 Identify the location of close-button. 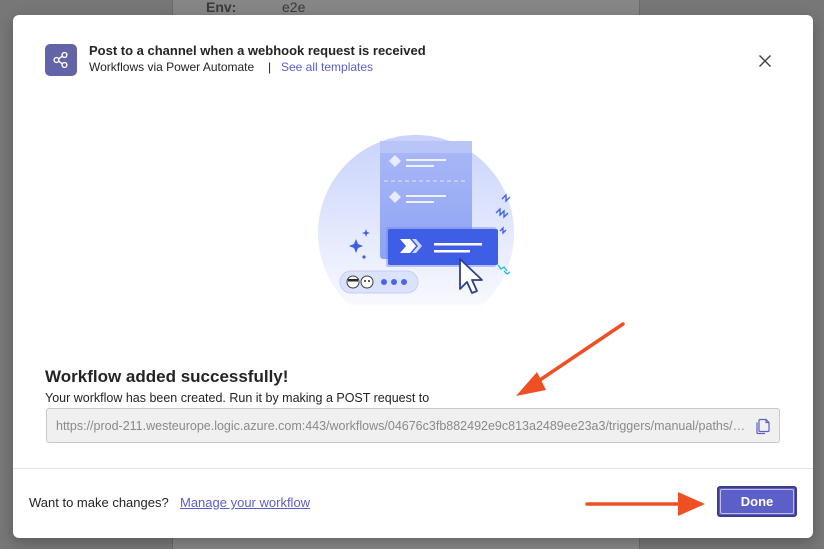
(765, 61).